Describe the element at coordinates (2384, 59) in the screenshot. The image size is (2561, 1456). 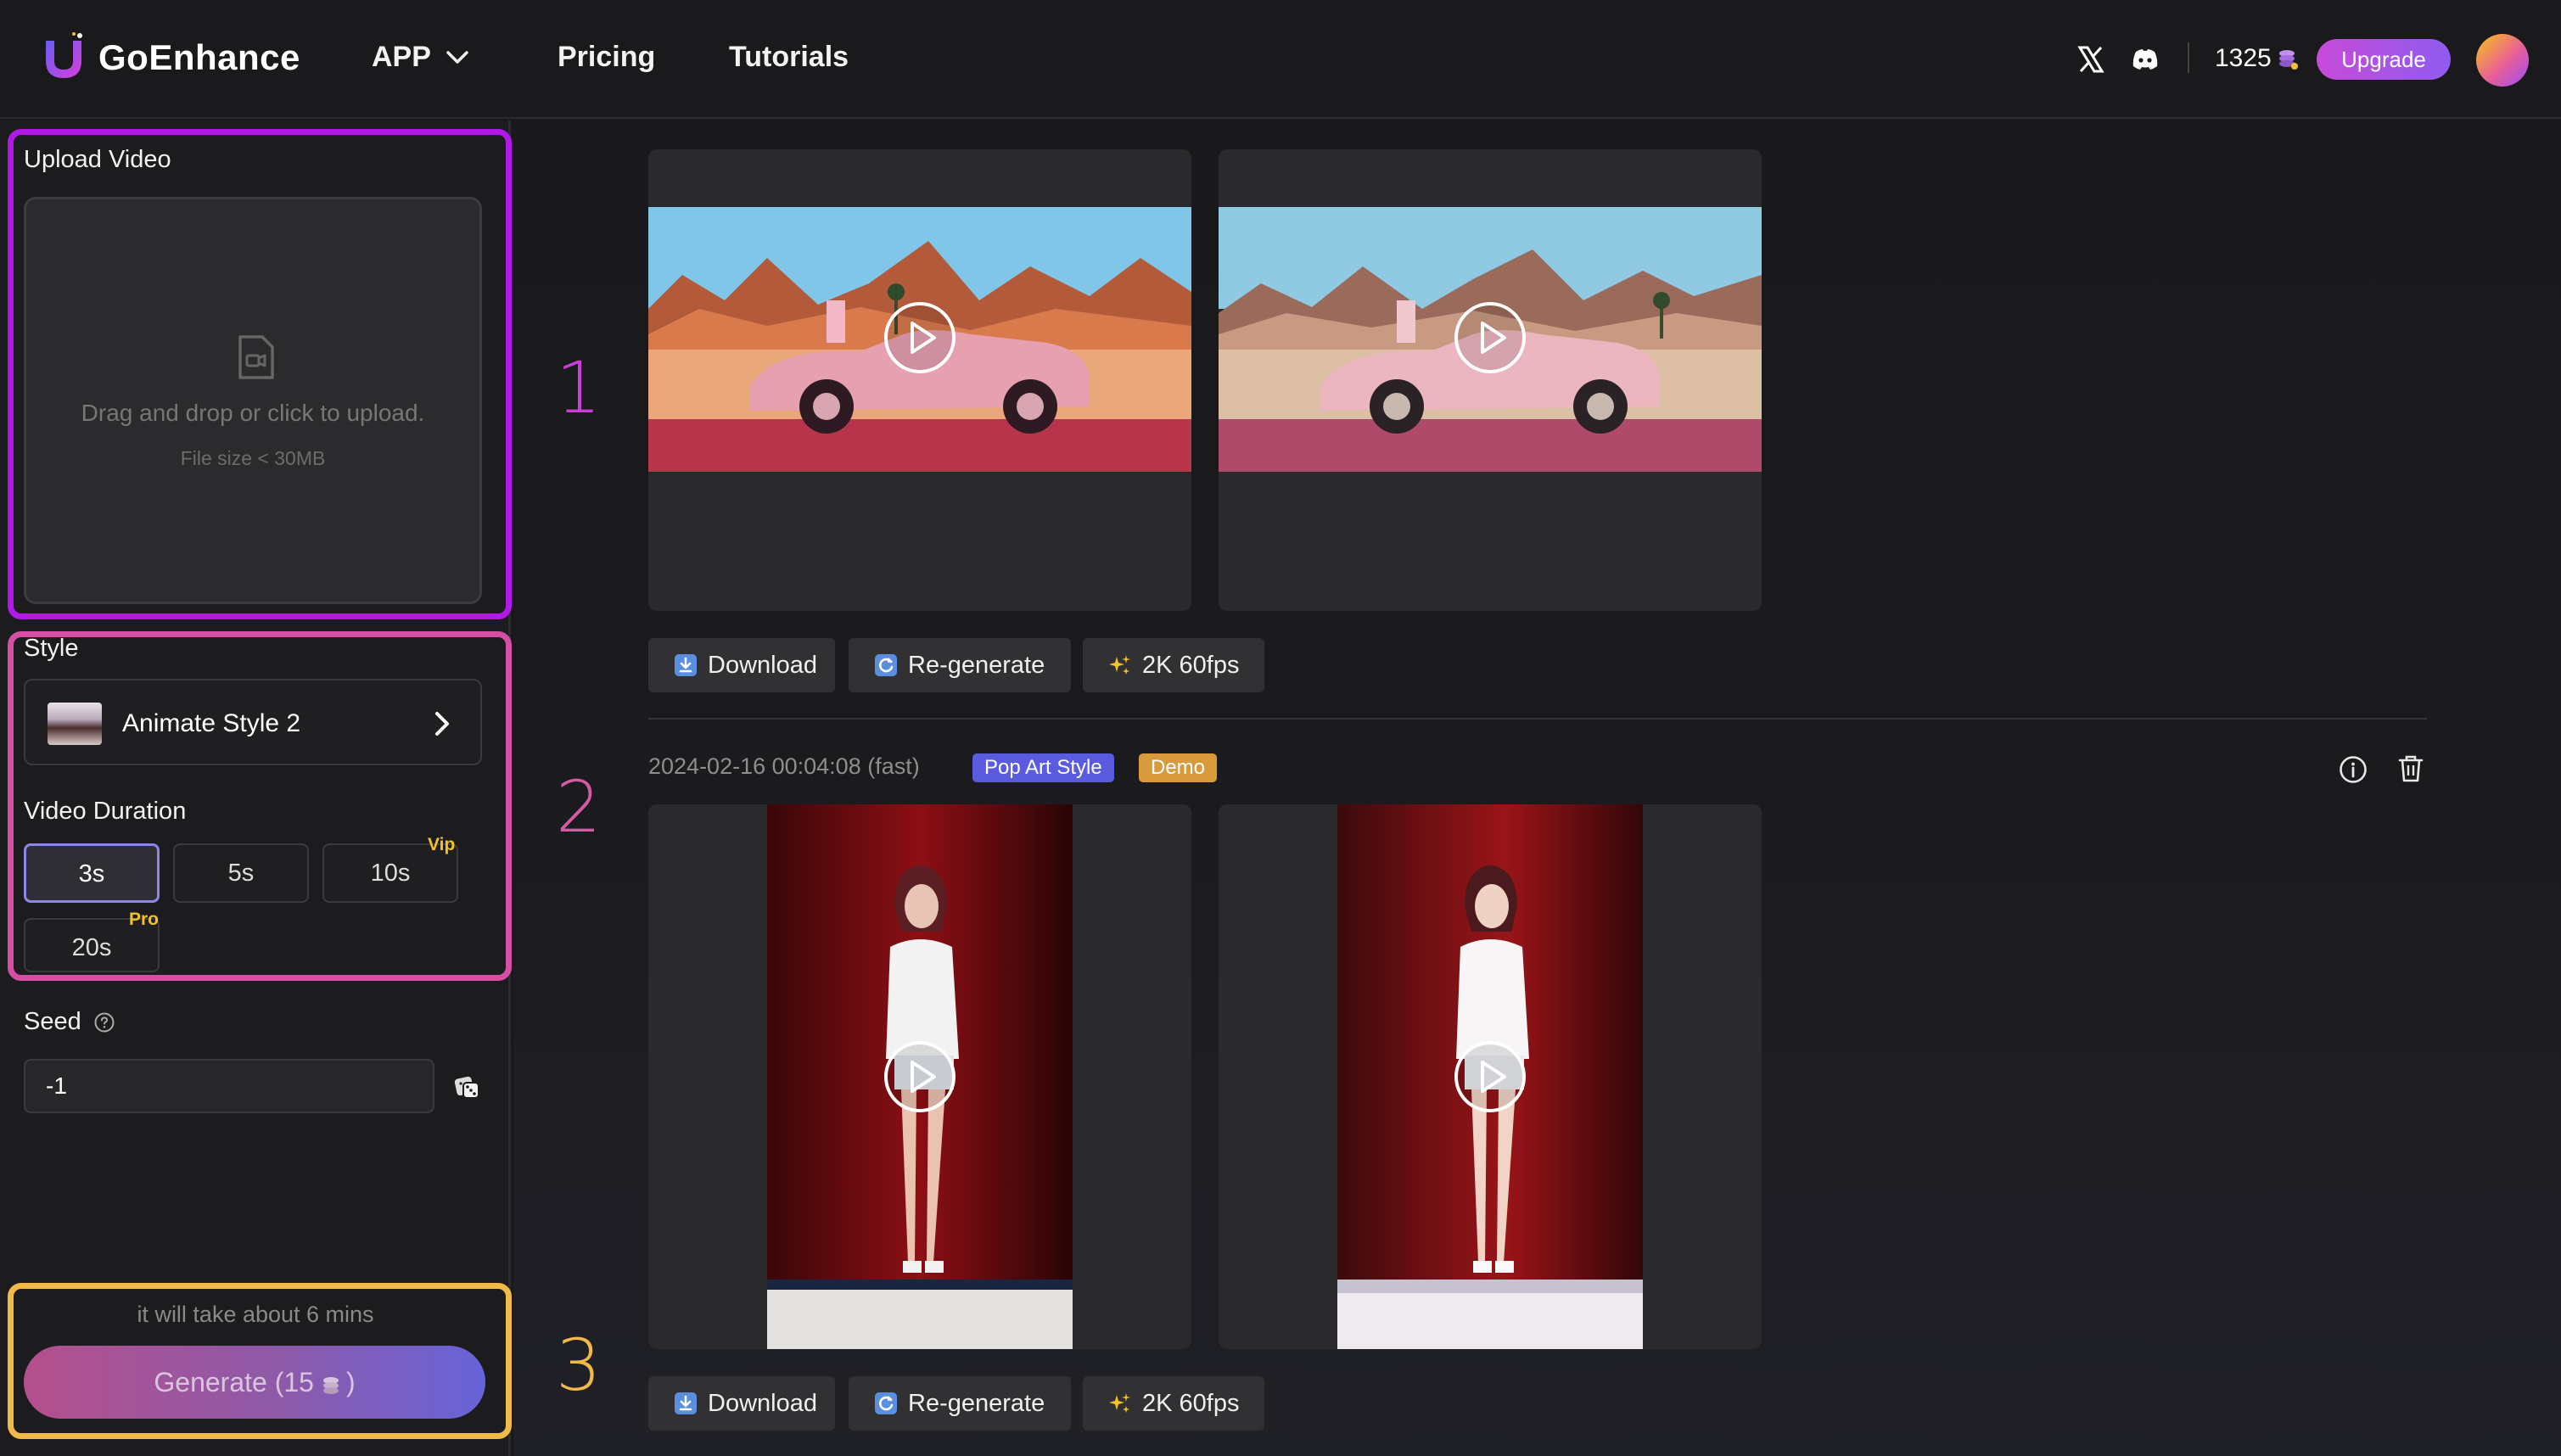
I see `upgrade-button: Upgrade` at that location.